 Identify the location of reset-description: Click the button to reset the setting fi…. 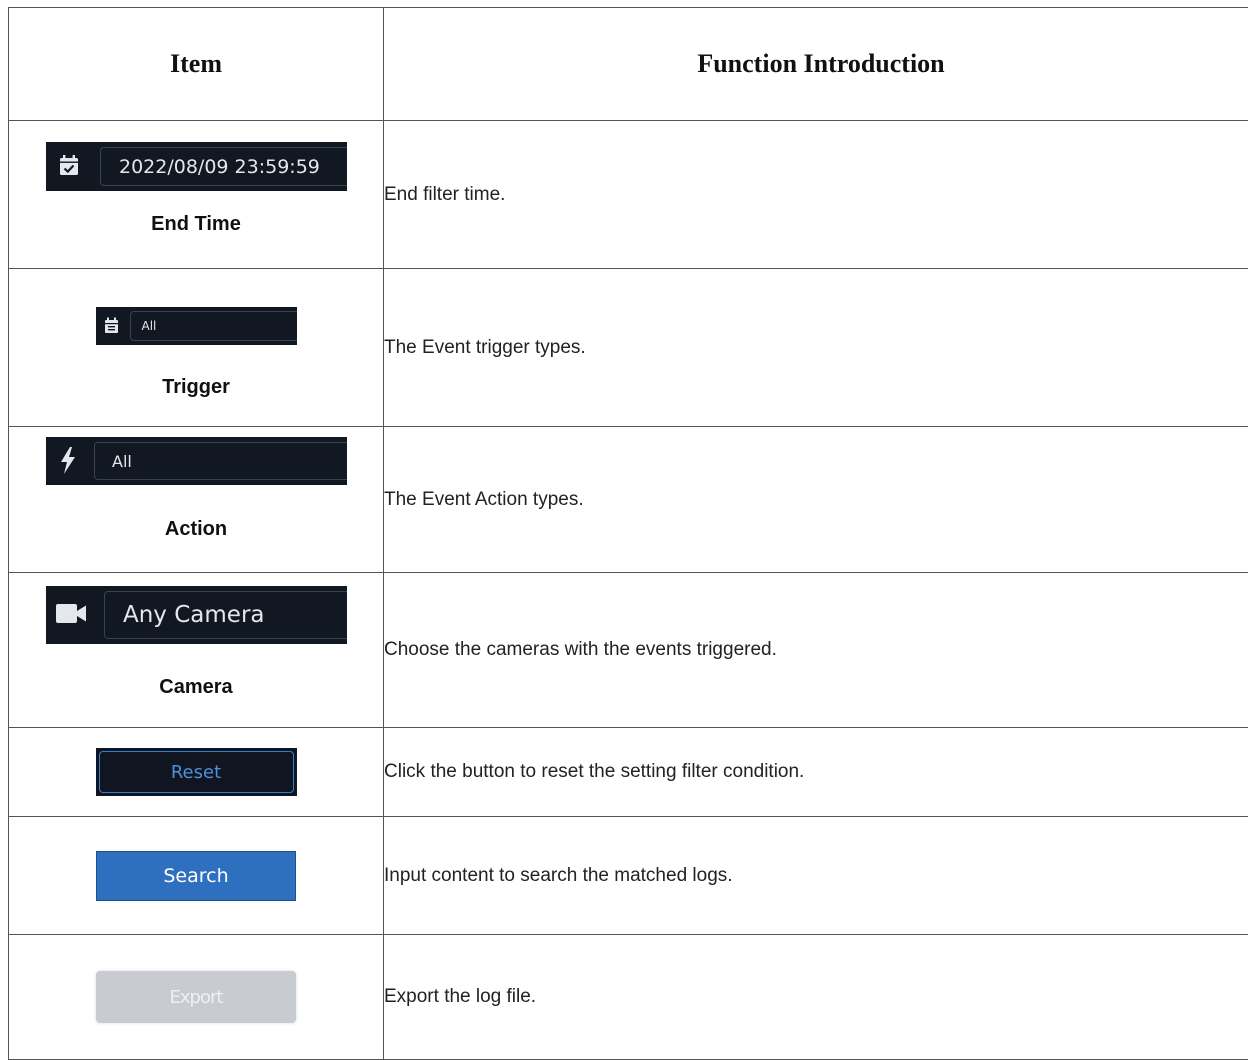
(816, 772).